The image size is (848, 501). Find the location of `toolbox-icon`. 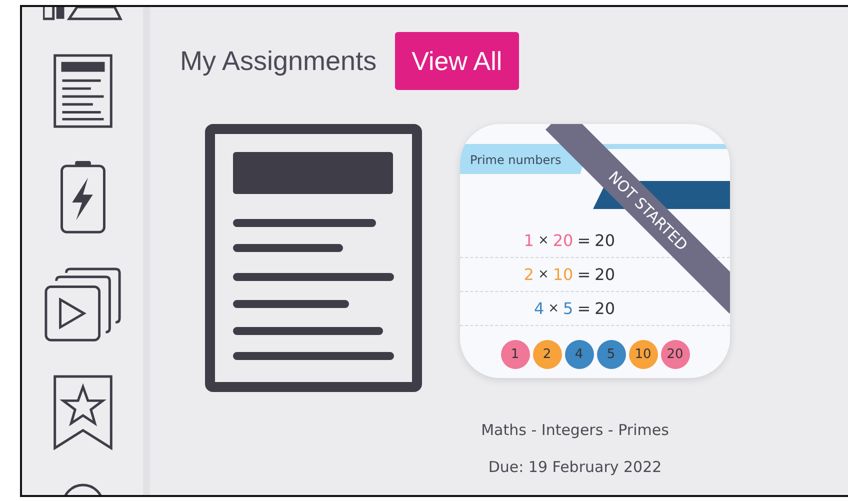

toolbox-icon is located at coordinates (82, 14).